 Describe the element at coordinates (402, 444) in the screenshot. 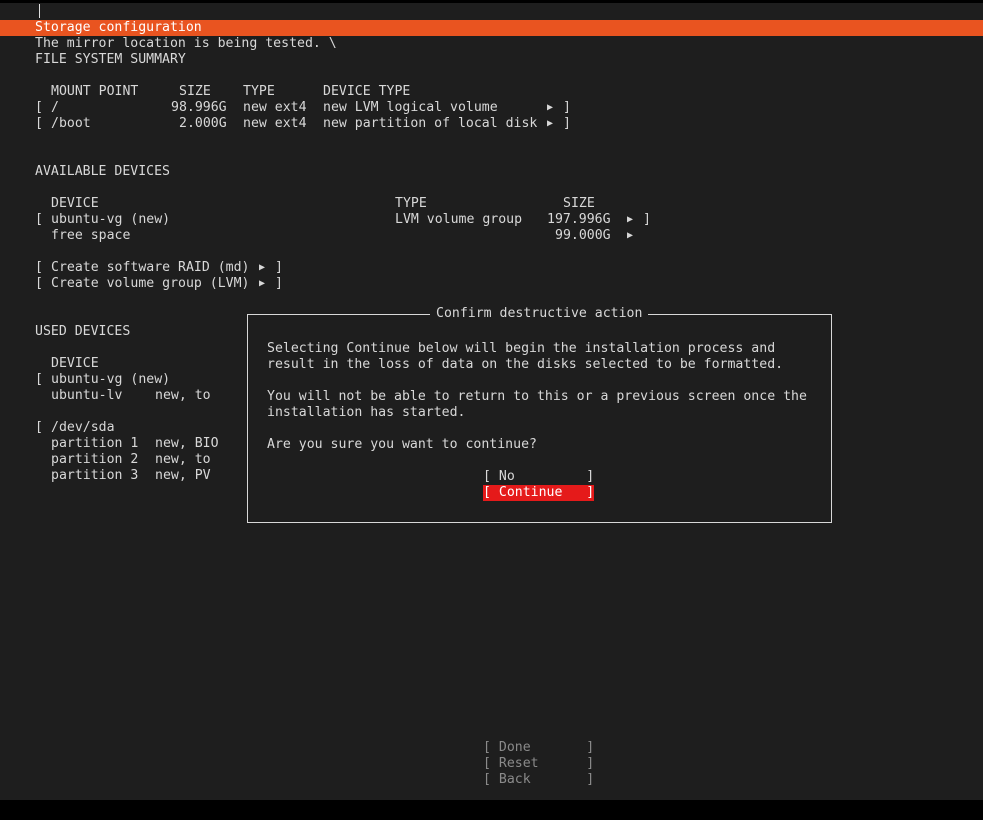

I see `dialog-question: Are you sure you want to continue?` at that location.